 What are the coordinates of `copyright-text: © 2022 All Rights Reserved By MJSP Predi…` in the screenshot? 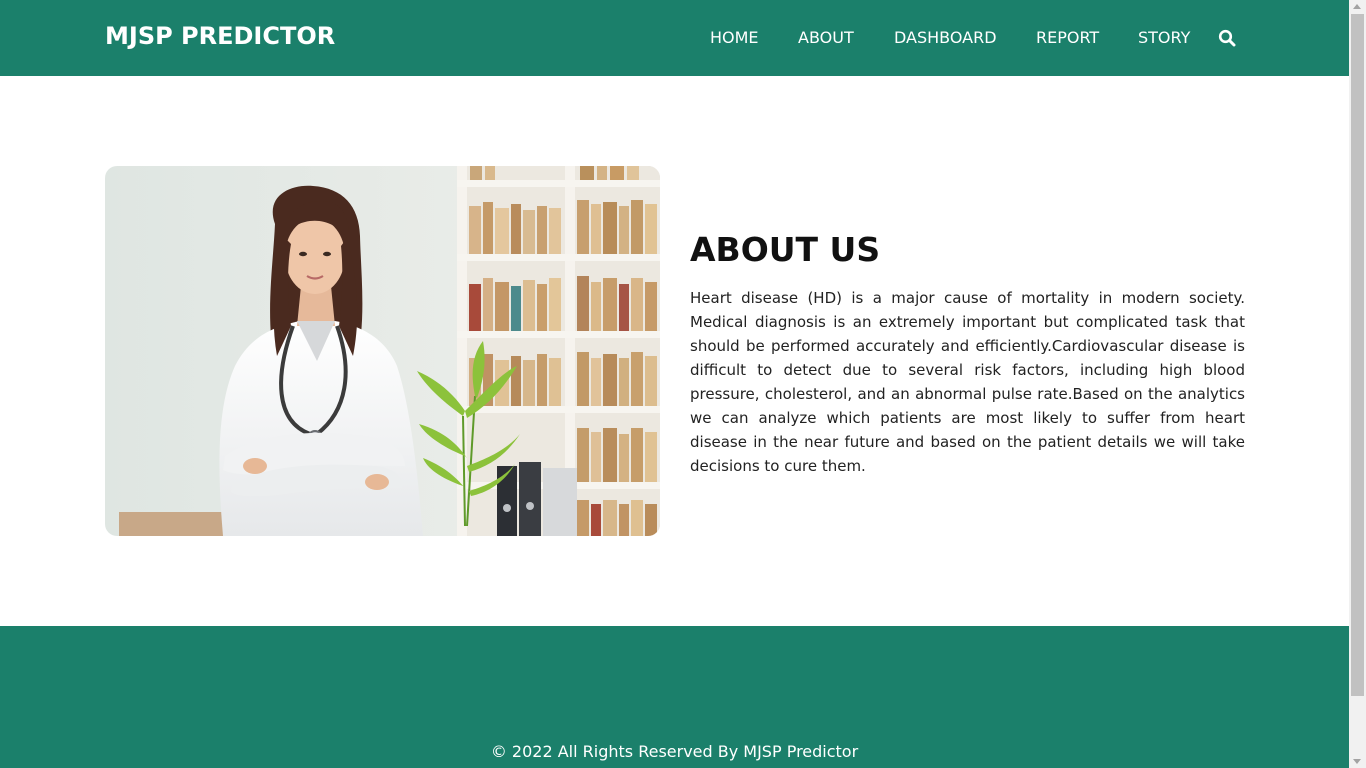 It's located at (674, 751).